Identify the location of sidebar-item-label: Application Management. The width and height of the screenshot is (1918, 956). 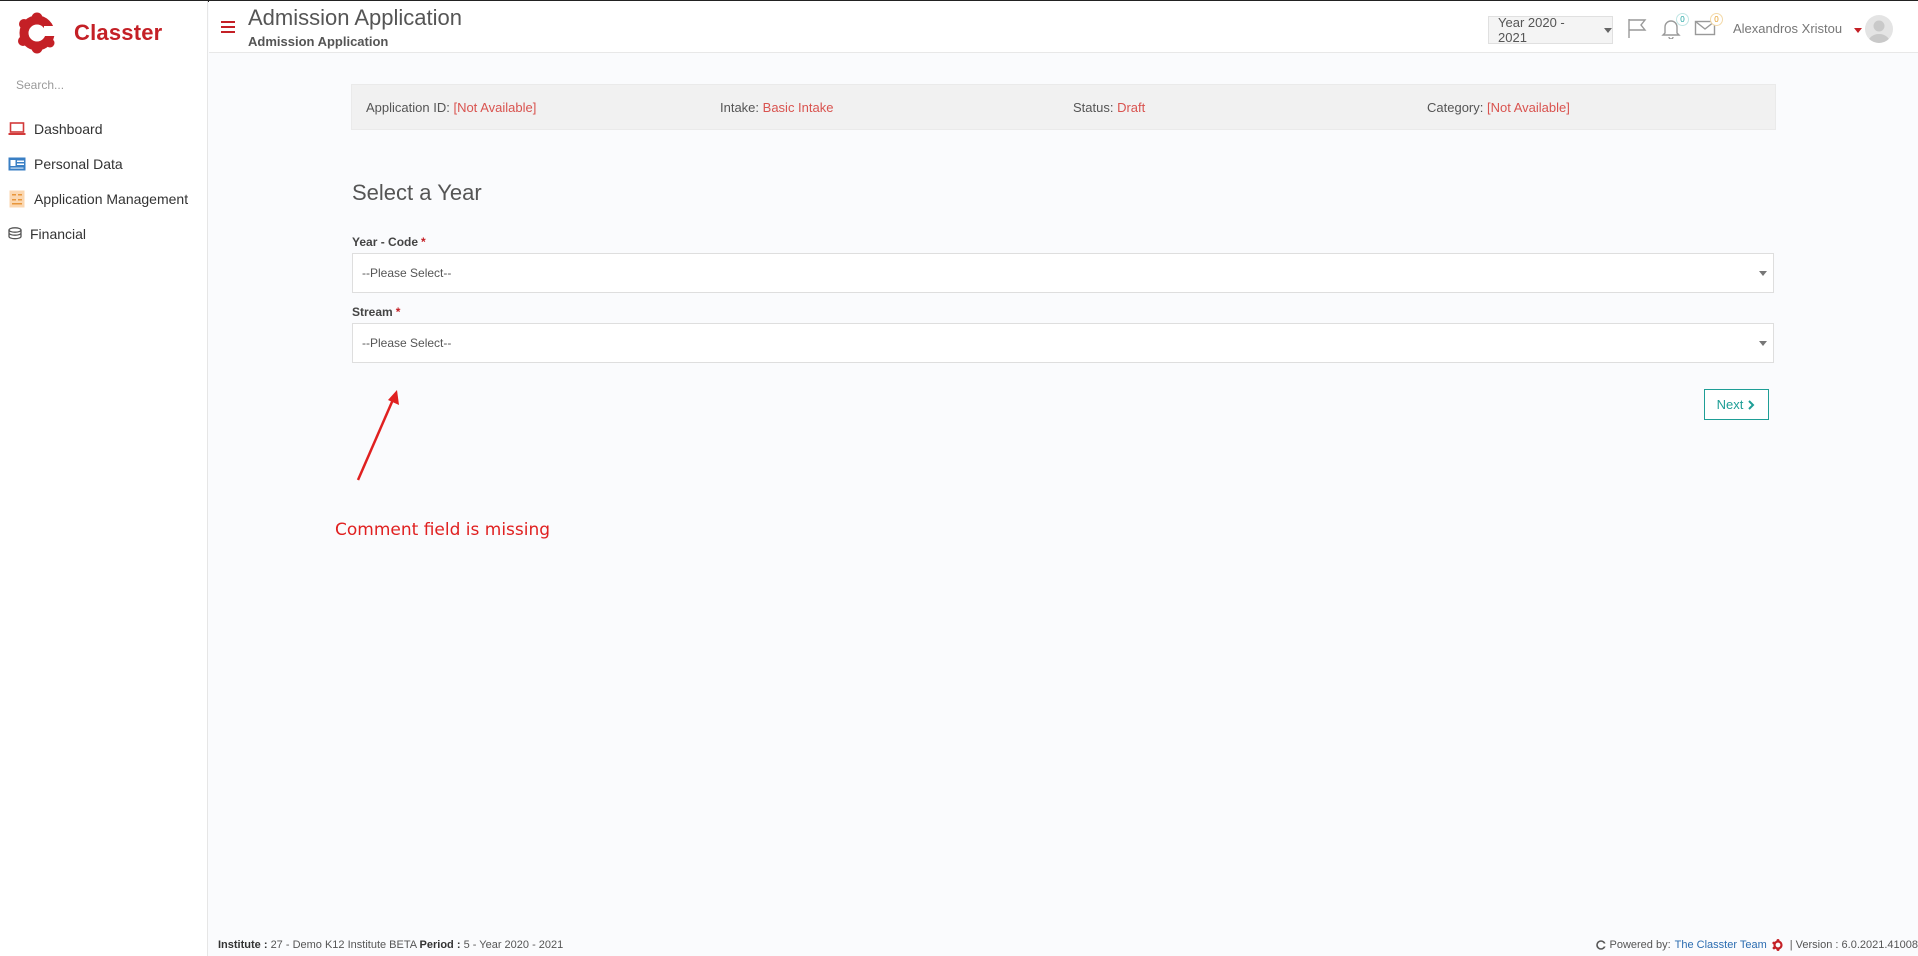
(111, 198).